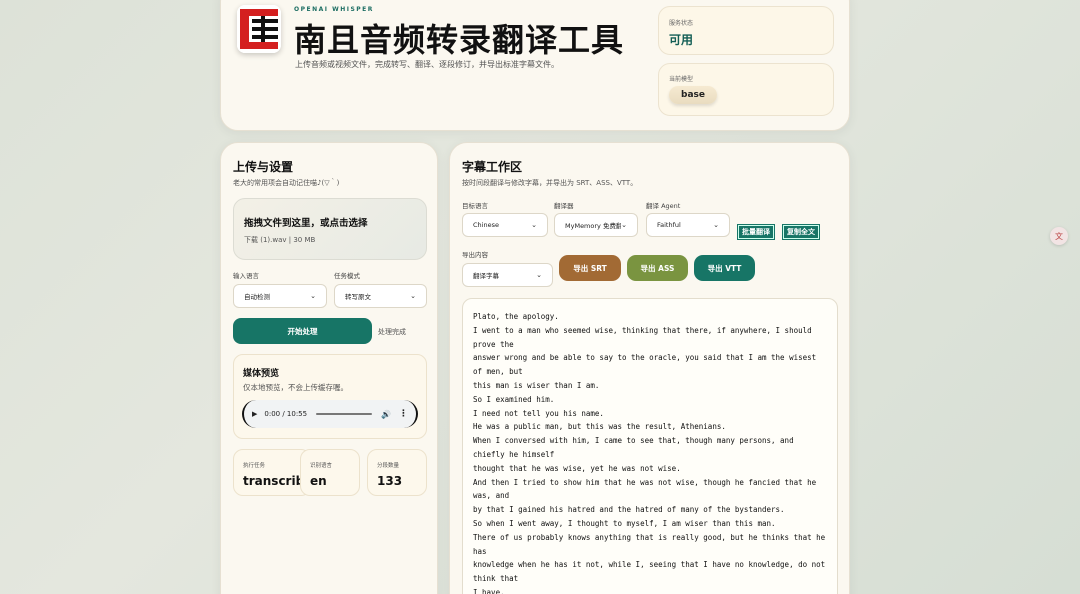  I want to click on service-status-value: 可用, so click(681, 40).